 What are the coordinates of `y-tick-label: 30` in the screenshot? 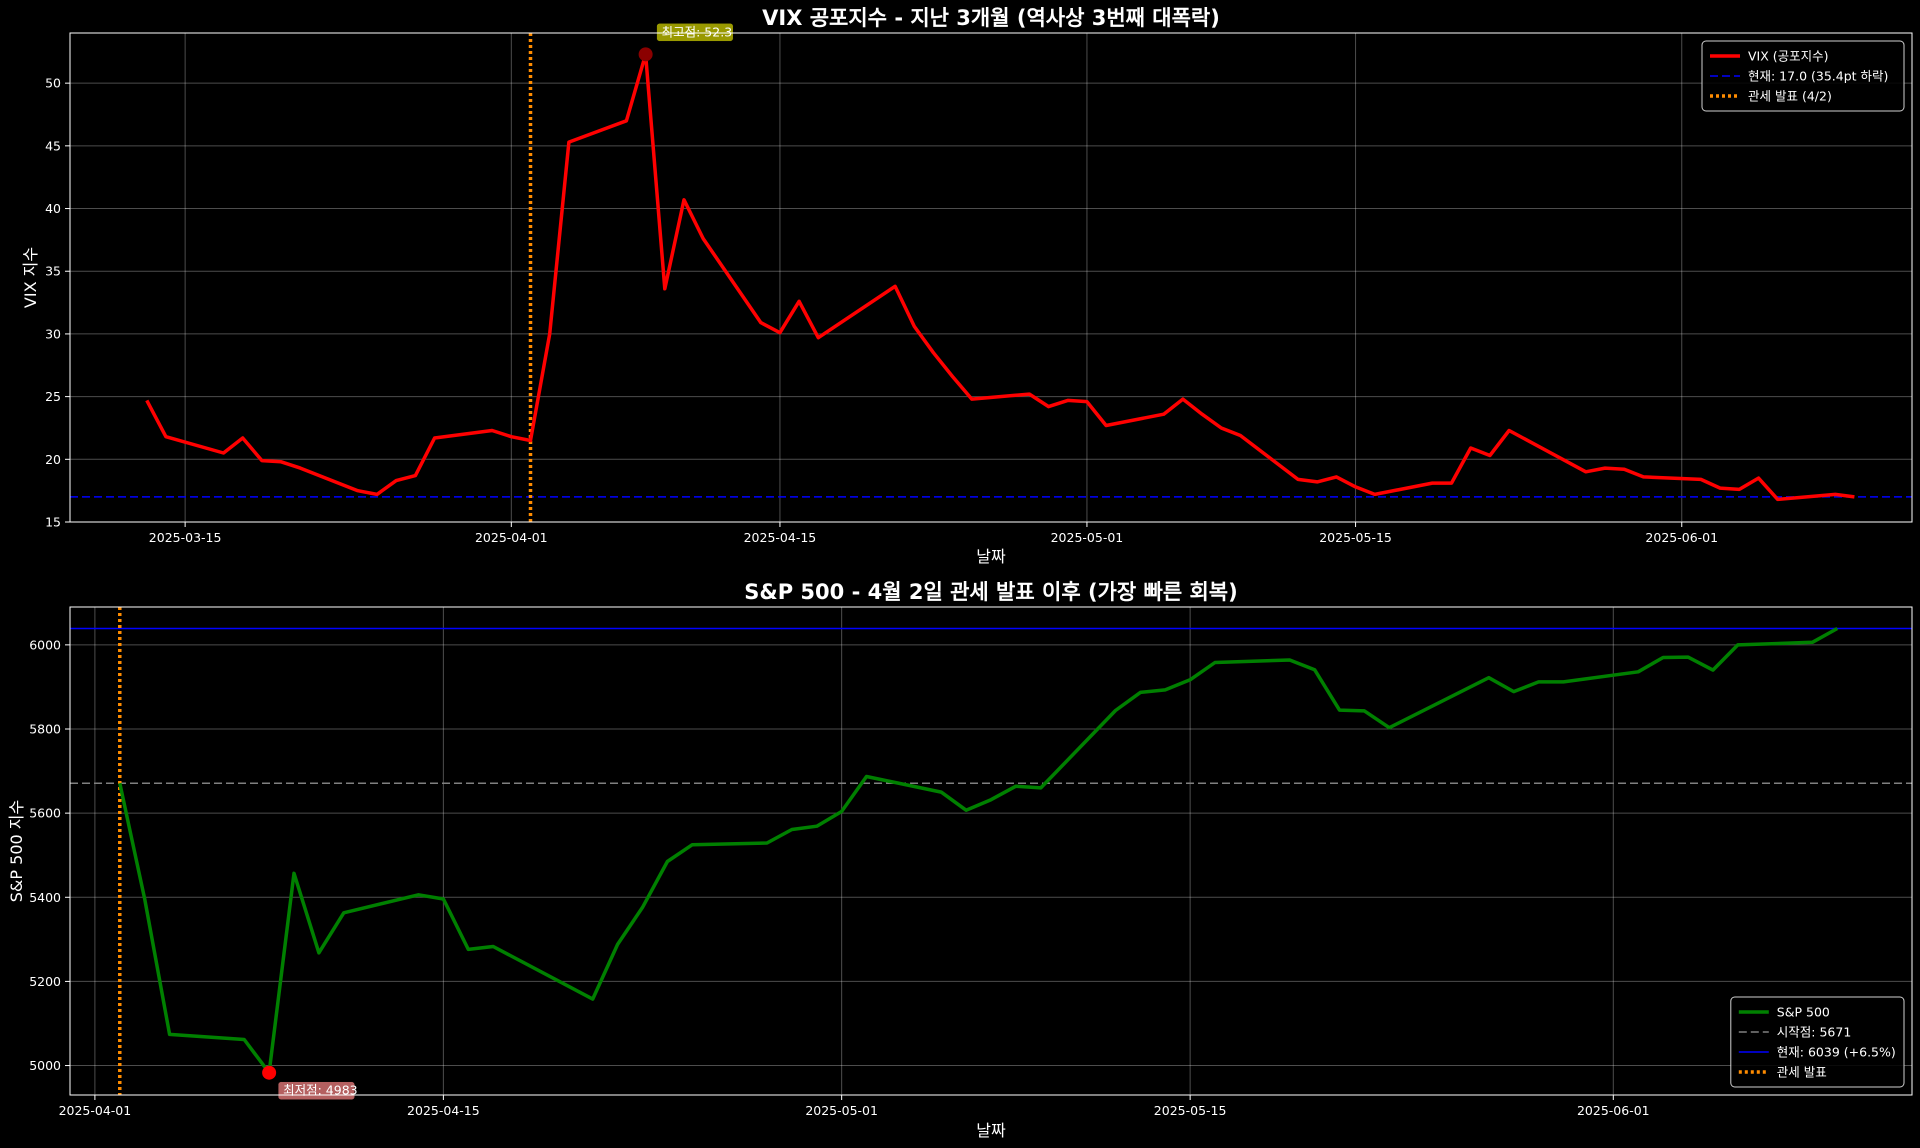 It's located at (53, 333).